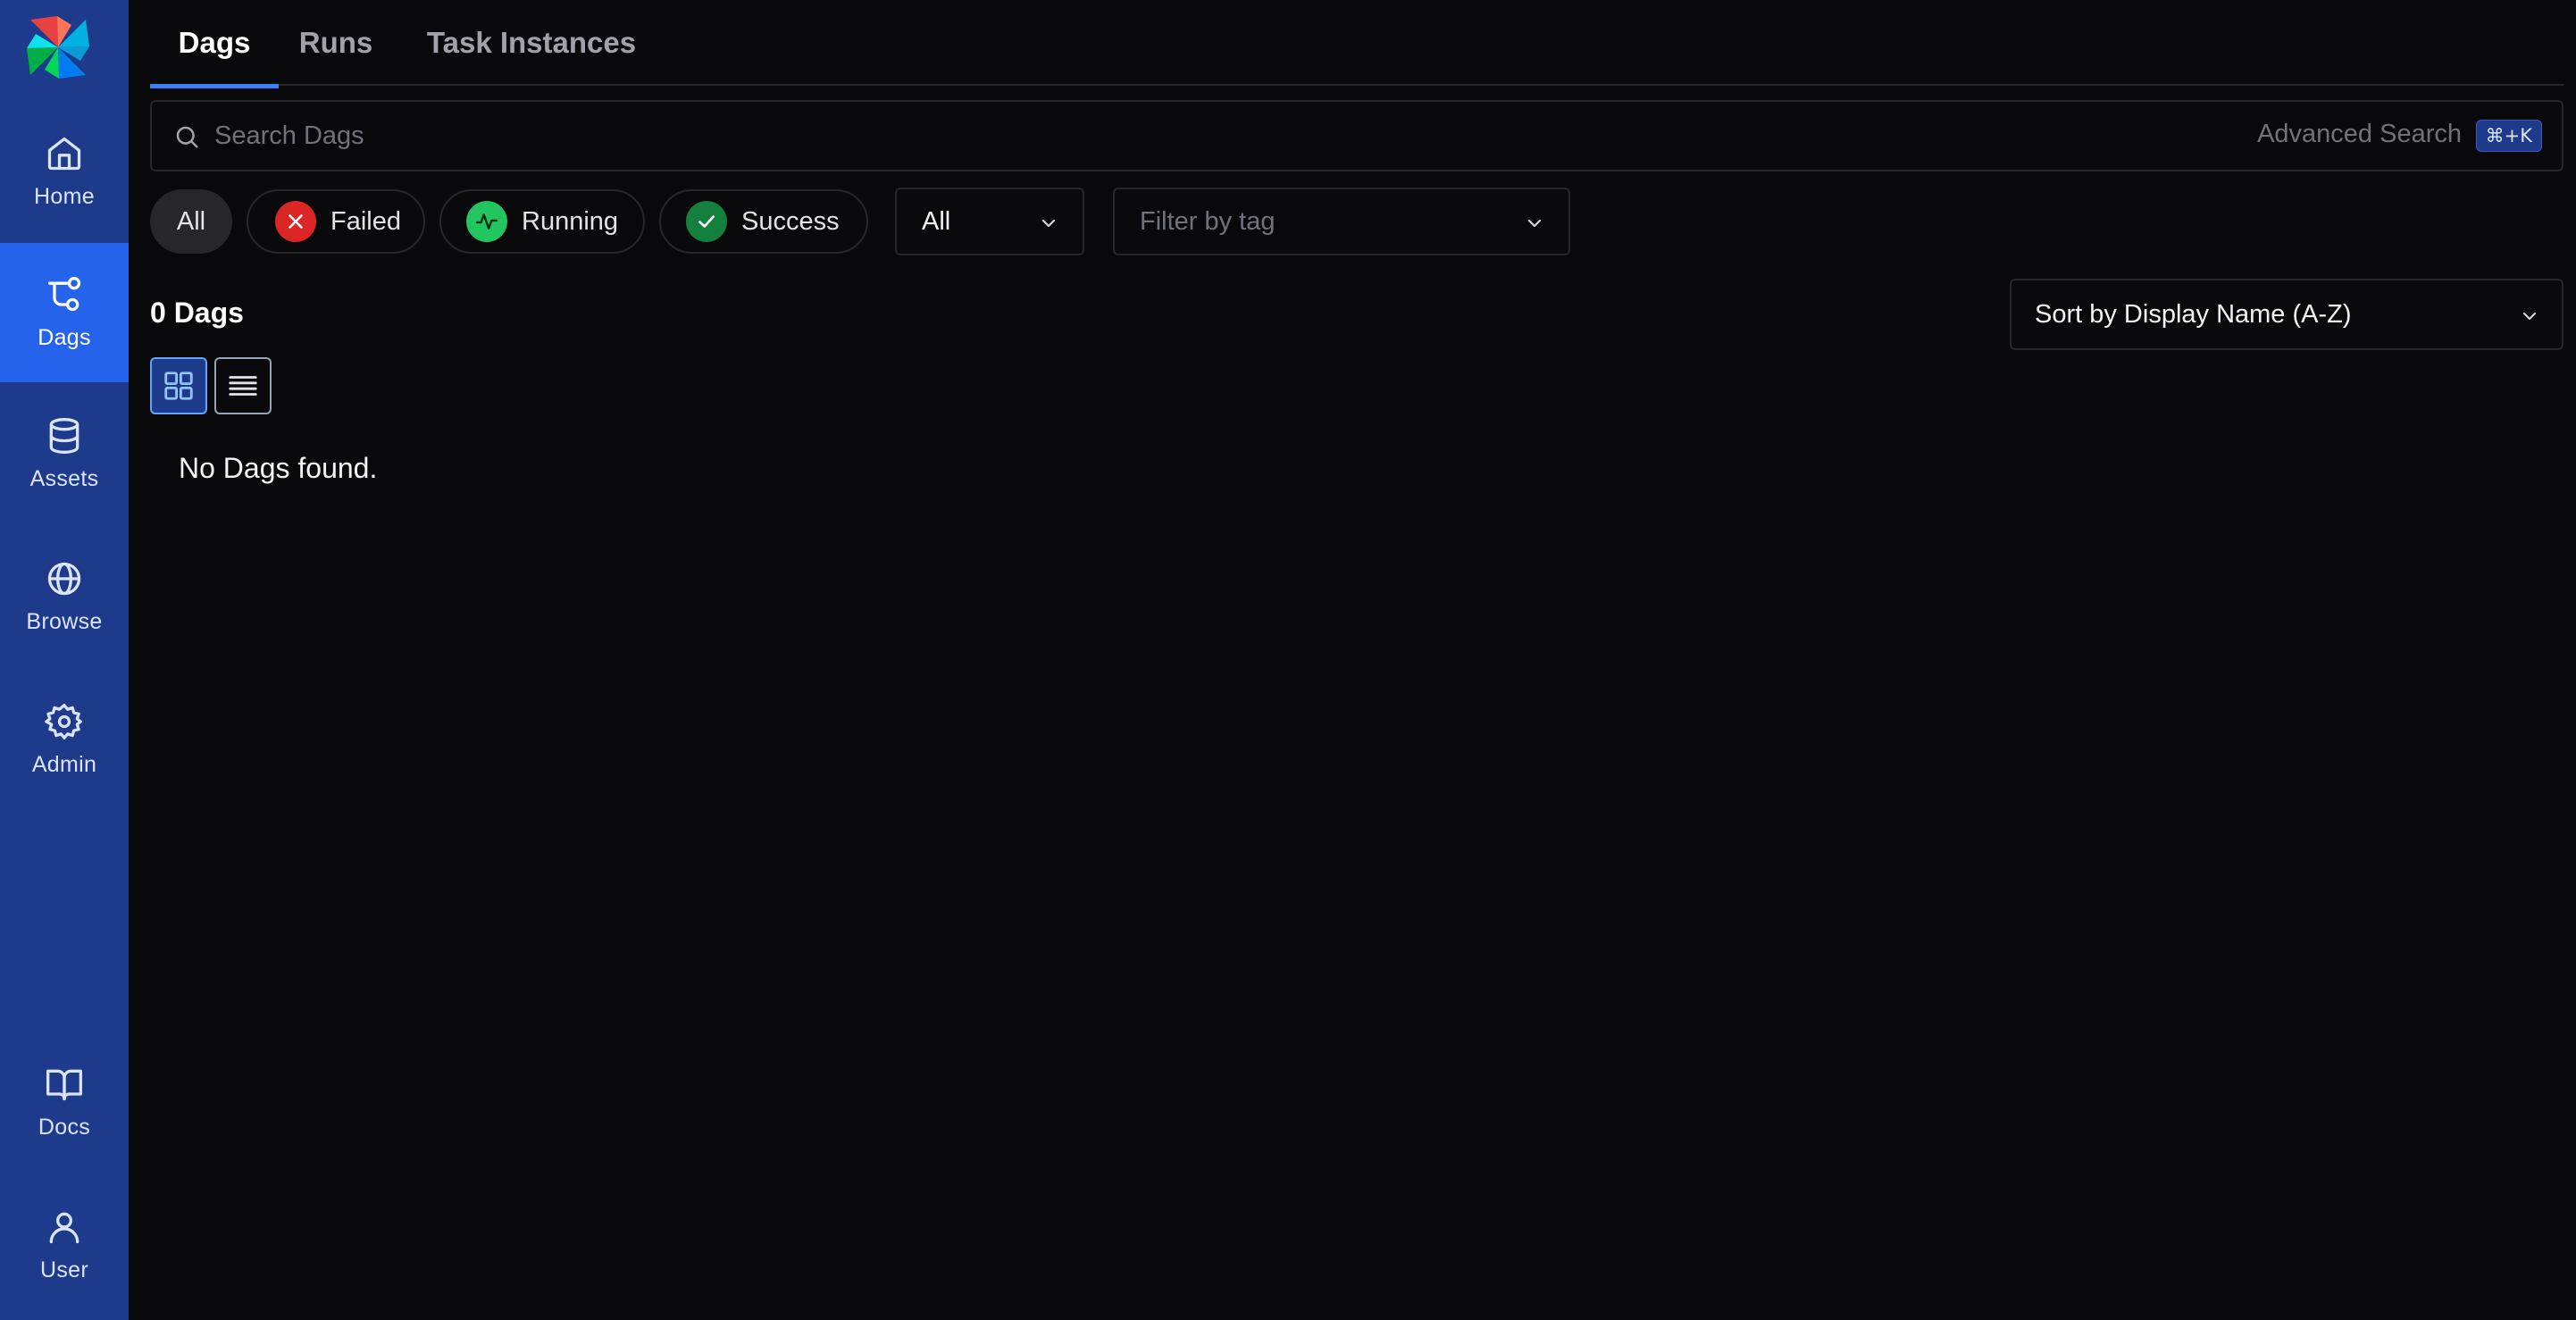 This screenshot has height=1320, width=2576. I want to click on tab-runs: Runs, so click(336, 43).